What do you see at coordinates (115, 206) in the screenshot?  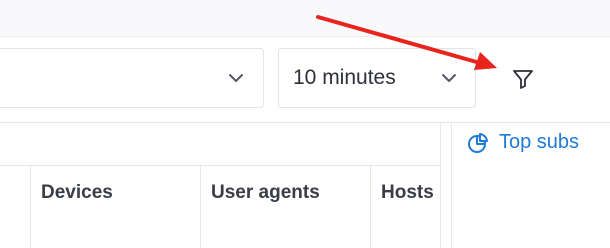 I see `column-header-devices: Devices` at bounding box center [115, 206].